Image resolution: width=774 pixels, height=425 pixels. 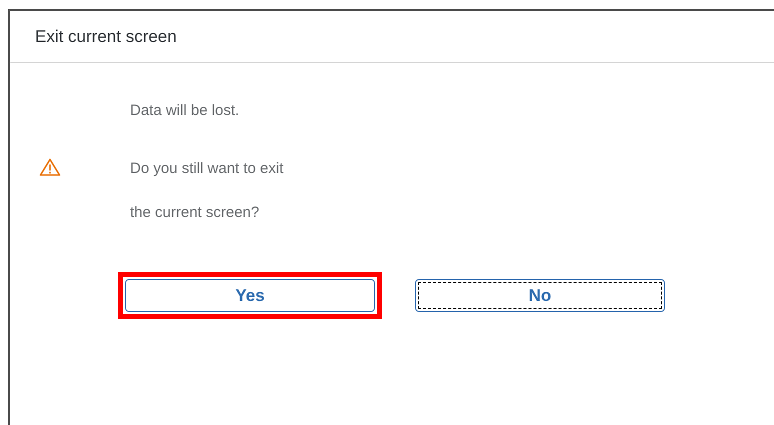 What do you see at coordinates (195, 213) in the screenshot?
I see `warning-message: the current screen?` at bounding box center [195, 213].